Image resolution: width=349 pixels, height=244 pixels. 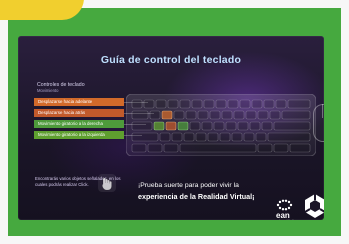 I want to click on message-line-2: experiencia de la Realidad Virtual¡, so click(x=196, y=196).